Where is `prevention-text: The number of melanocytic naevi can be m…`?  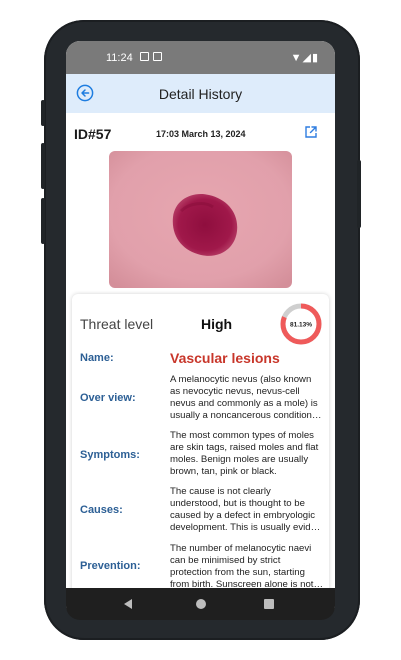
prevention-text: The number of melanocytic naevi can be m… is located at coordinates (242, 566).